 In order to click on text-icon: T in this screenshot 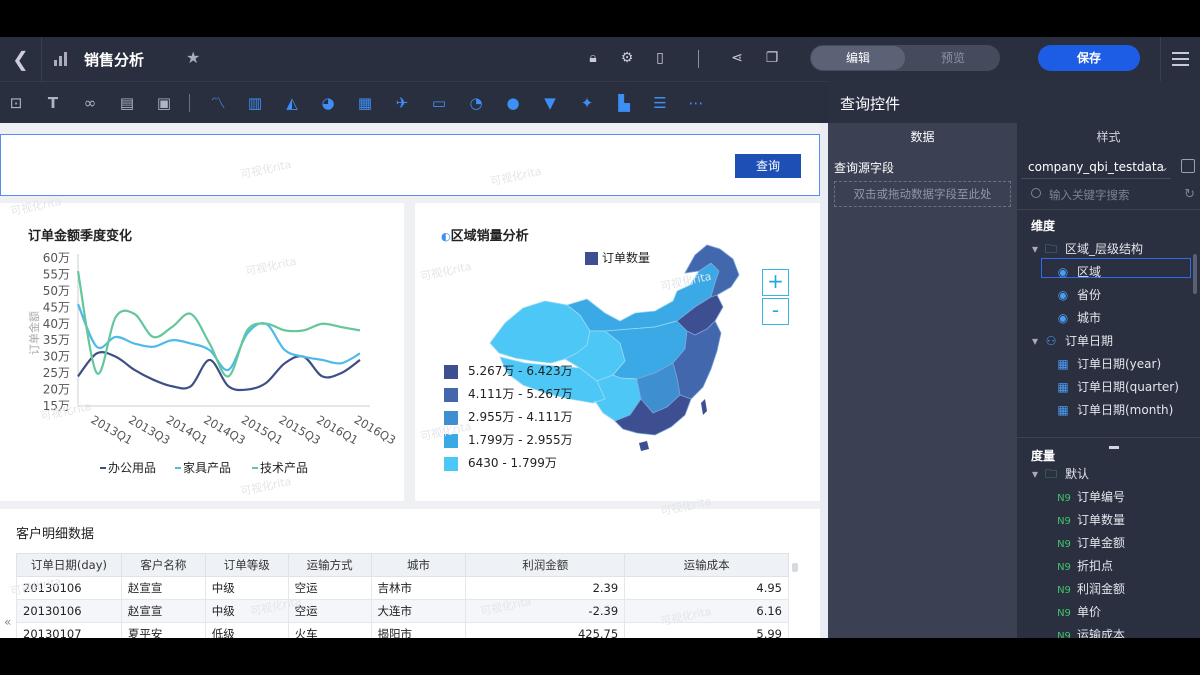, I will do `click(53, 103)`.